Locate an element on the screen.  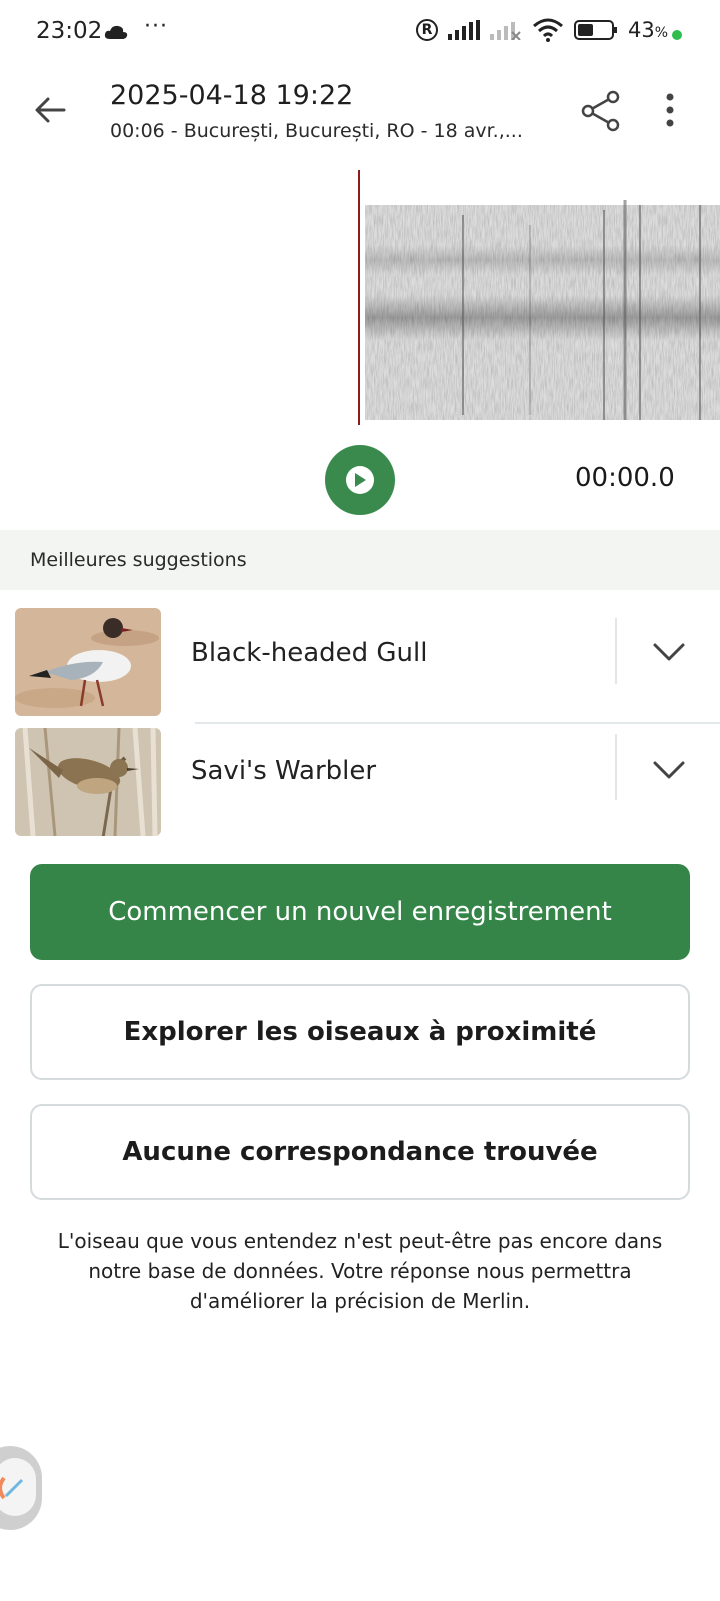
suggestions-title: Meilleures suggestions is located at coordinates (138, 560).